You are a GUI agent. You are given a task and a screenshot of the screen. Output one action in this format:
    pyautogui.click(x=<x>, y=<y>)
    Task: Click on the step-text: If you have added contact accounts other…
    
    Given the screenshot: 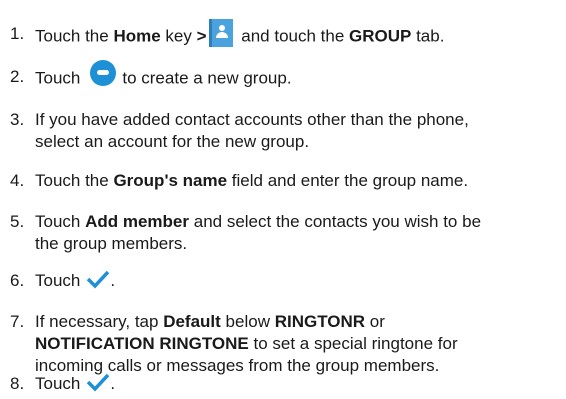 What is the action you would take?
    pyautogui.click(x=252, y=130)
    